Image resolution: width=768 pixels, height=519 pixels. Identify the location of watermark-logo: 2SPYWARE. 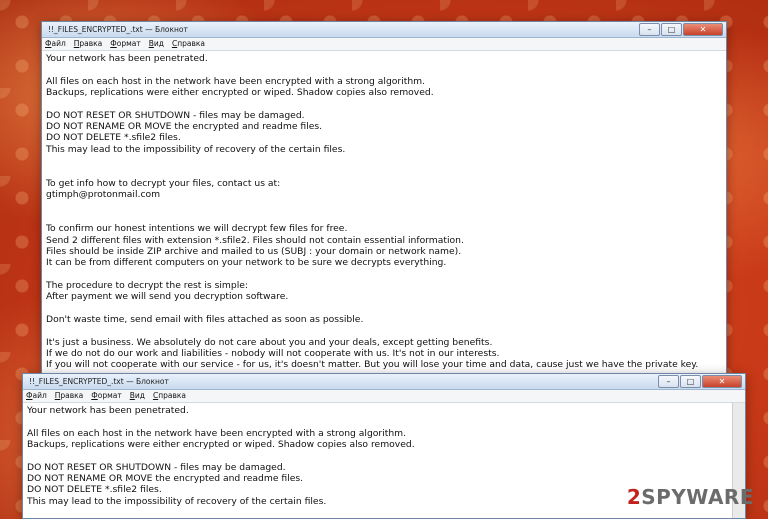
(690, 497).